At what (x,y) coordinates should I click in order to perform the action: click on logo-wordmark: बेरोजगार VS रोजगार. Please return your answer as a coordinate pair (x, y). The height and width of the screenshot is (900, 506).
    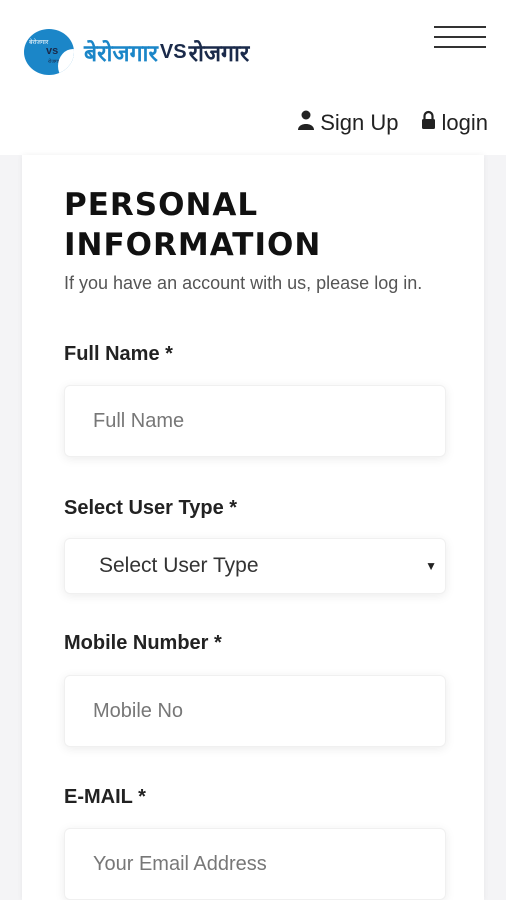
    Looking at the image, I should click on (166, 52).